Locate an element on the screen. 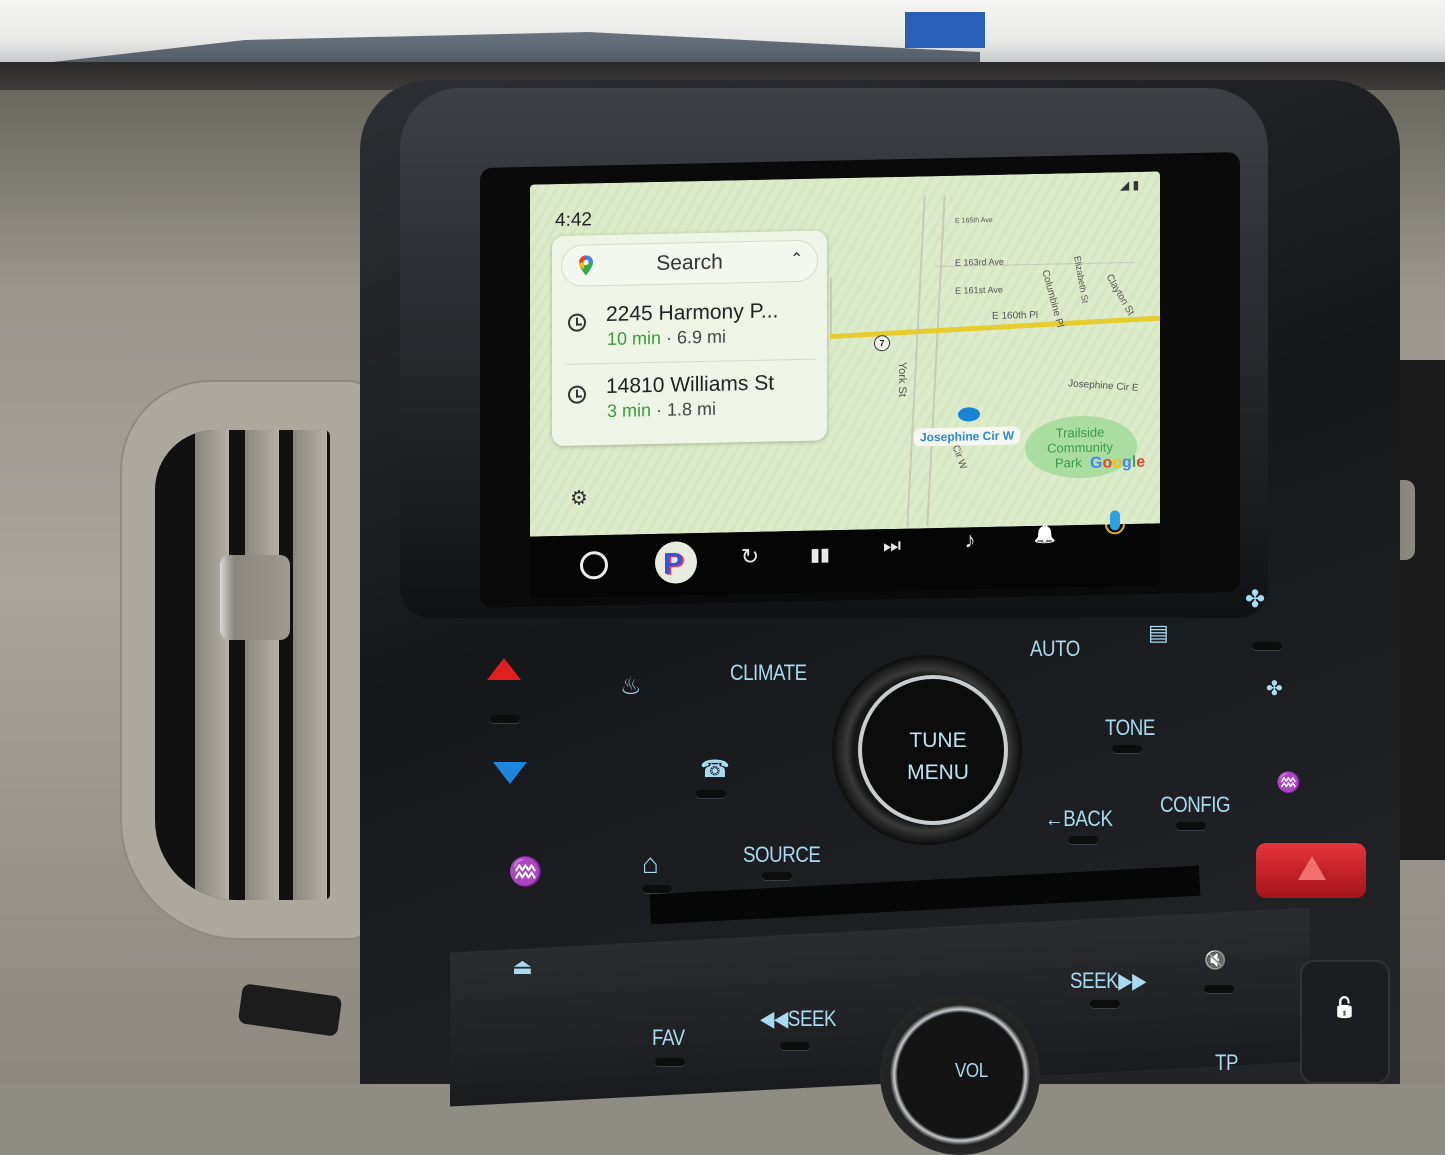 The height and width of the screenshot is (1155, 1445). destination-distance: 6.9 mi is located at coordinates (702, 337).